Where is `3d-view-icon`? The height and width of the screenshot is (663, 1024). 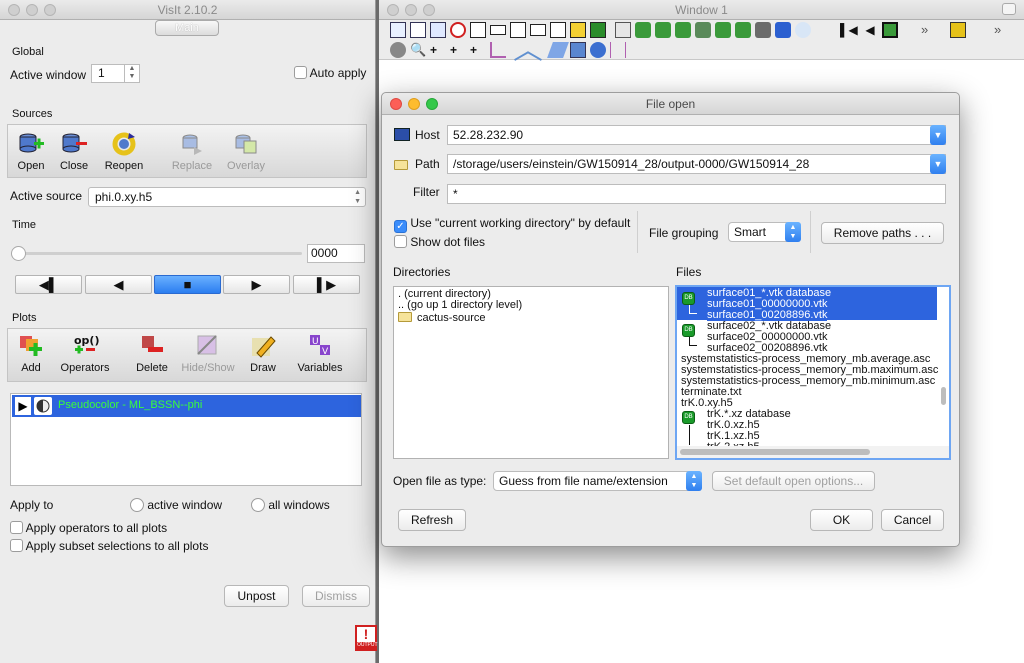 3d-view-icon is located at coordinates (623, 30).